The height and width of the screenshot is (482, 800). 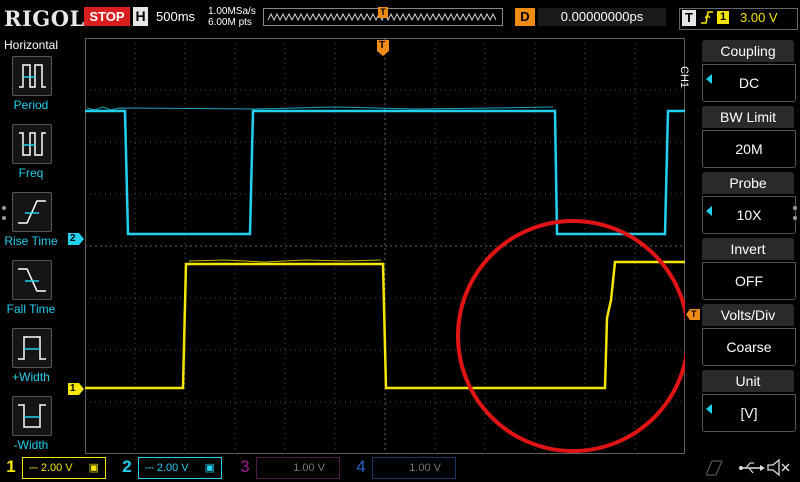 I want to click on ch1-scale: 2.00 V, so click(x=56, y=468).